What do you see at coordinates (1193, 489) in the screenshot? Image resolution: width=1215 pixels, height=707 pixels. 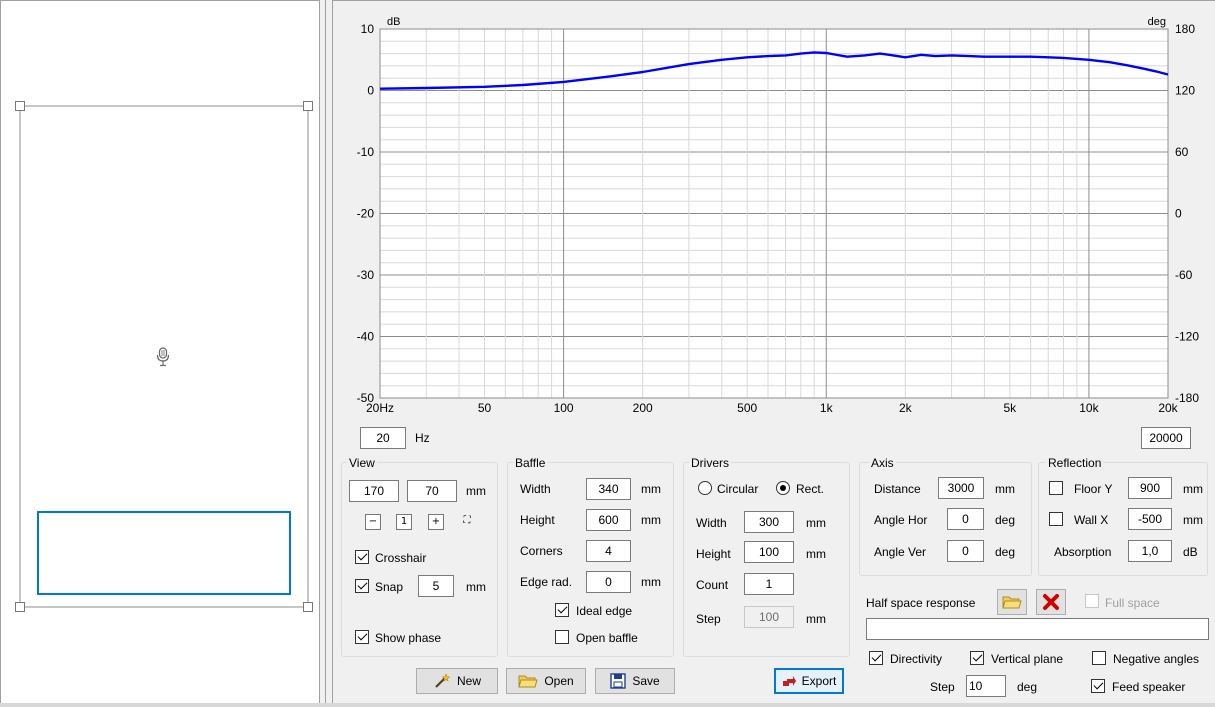 I see `floor-unit: mm` at bounding box center [1193, 489].